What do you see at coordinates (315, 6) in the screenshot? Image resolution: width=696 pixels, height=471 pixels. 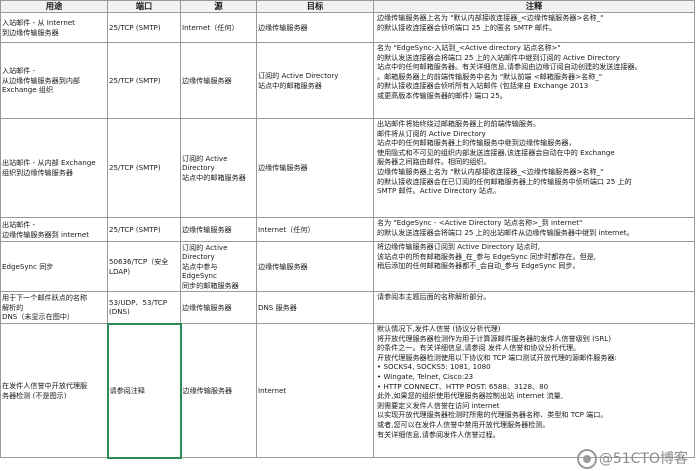 I see `header-target: 目标` at bounding box center [315, 6].